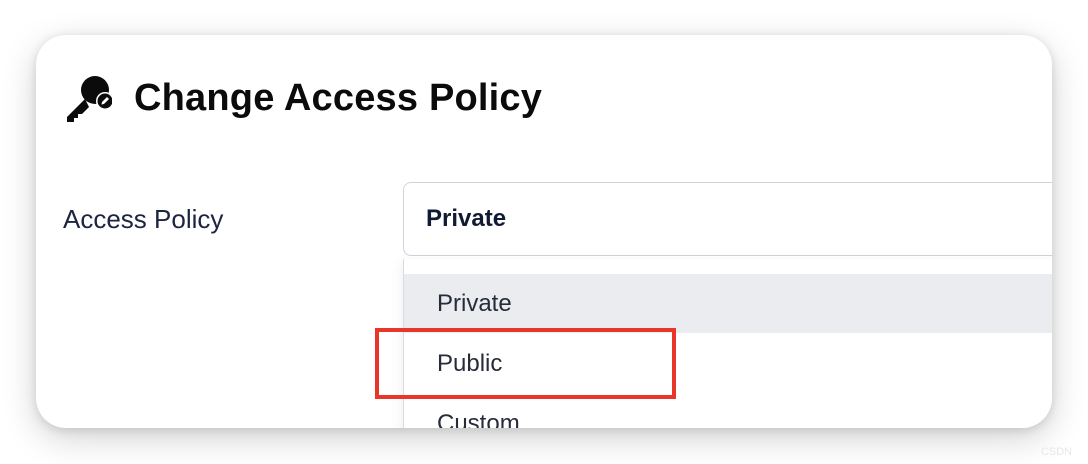 The image size is (1088, 464). What do you see at coordinates (143, 219) in the screenshot?
I see `access-policy-label: Access Policy` at bounding box center [143, 219].